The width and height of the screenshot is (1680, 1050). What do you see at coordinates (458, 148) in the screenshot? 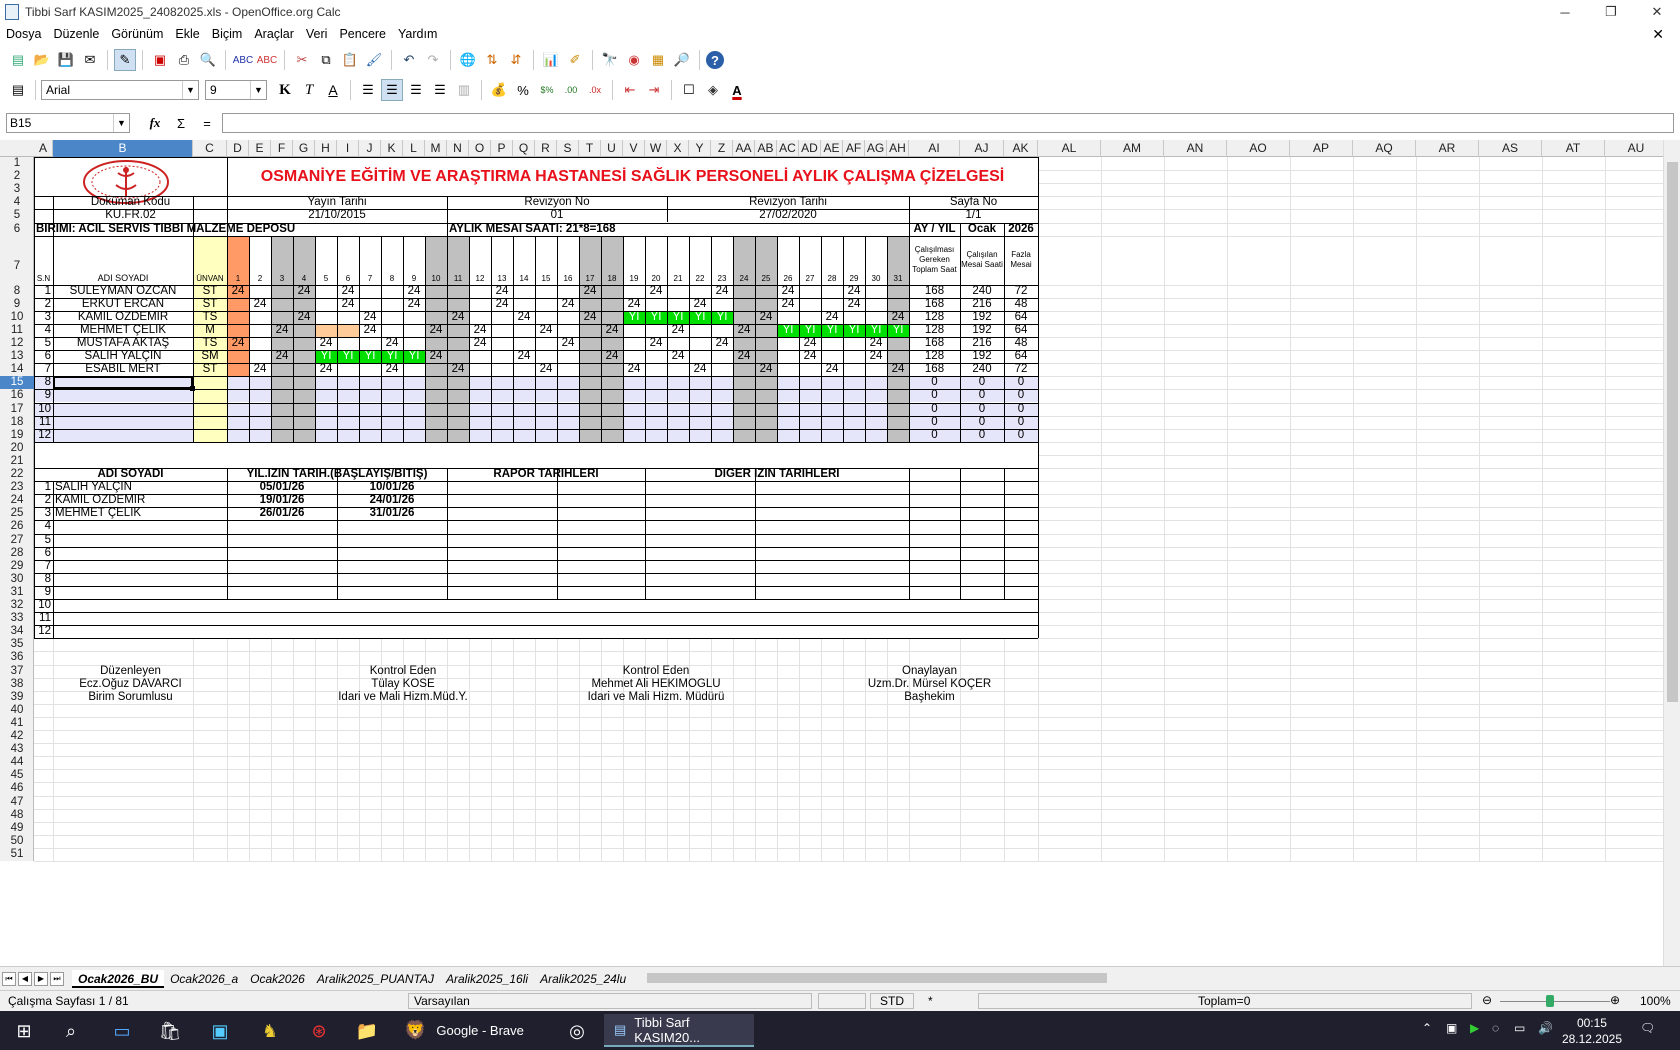
I see `column-header-n: N` at bounding box center [458, 148].